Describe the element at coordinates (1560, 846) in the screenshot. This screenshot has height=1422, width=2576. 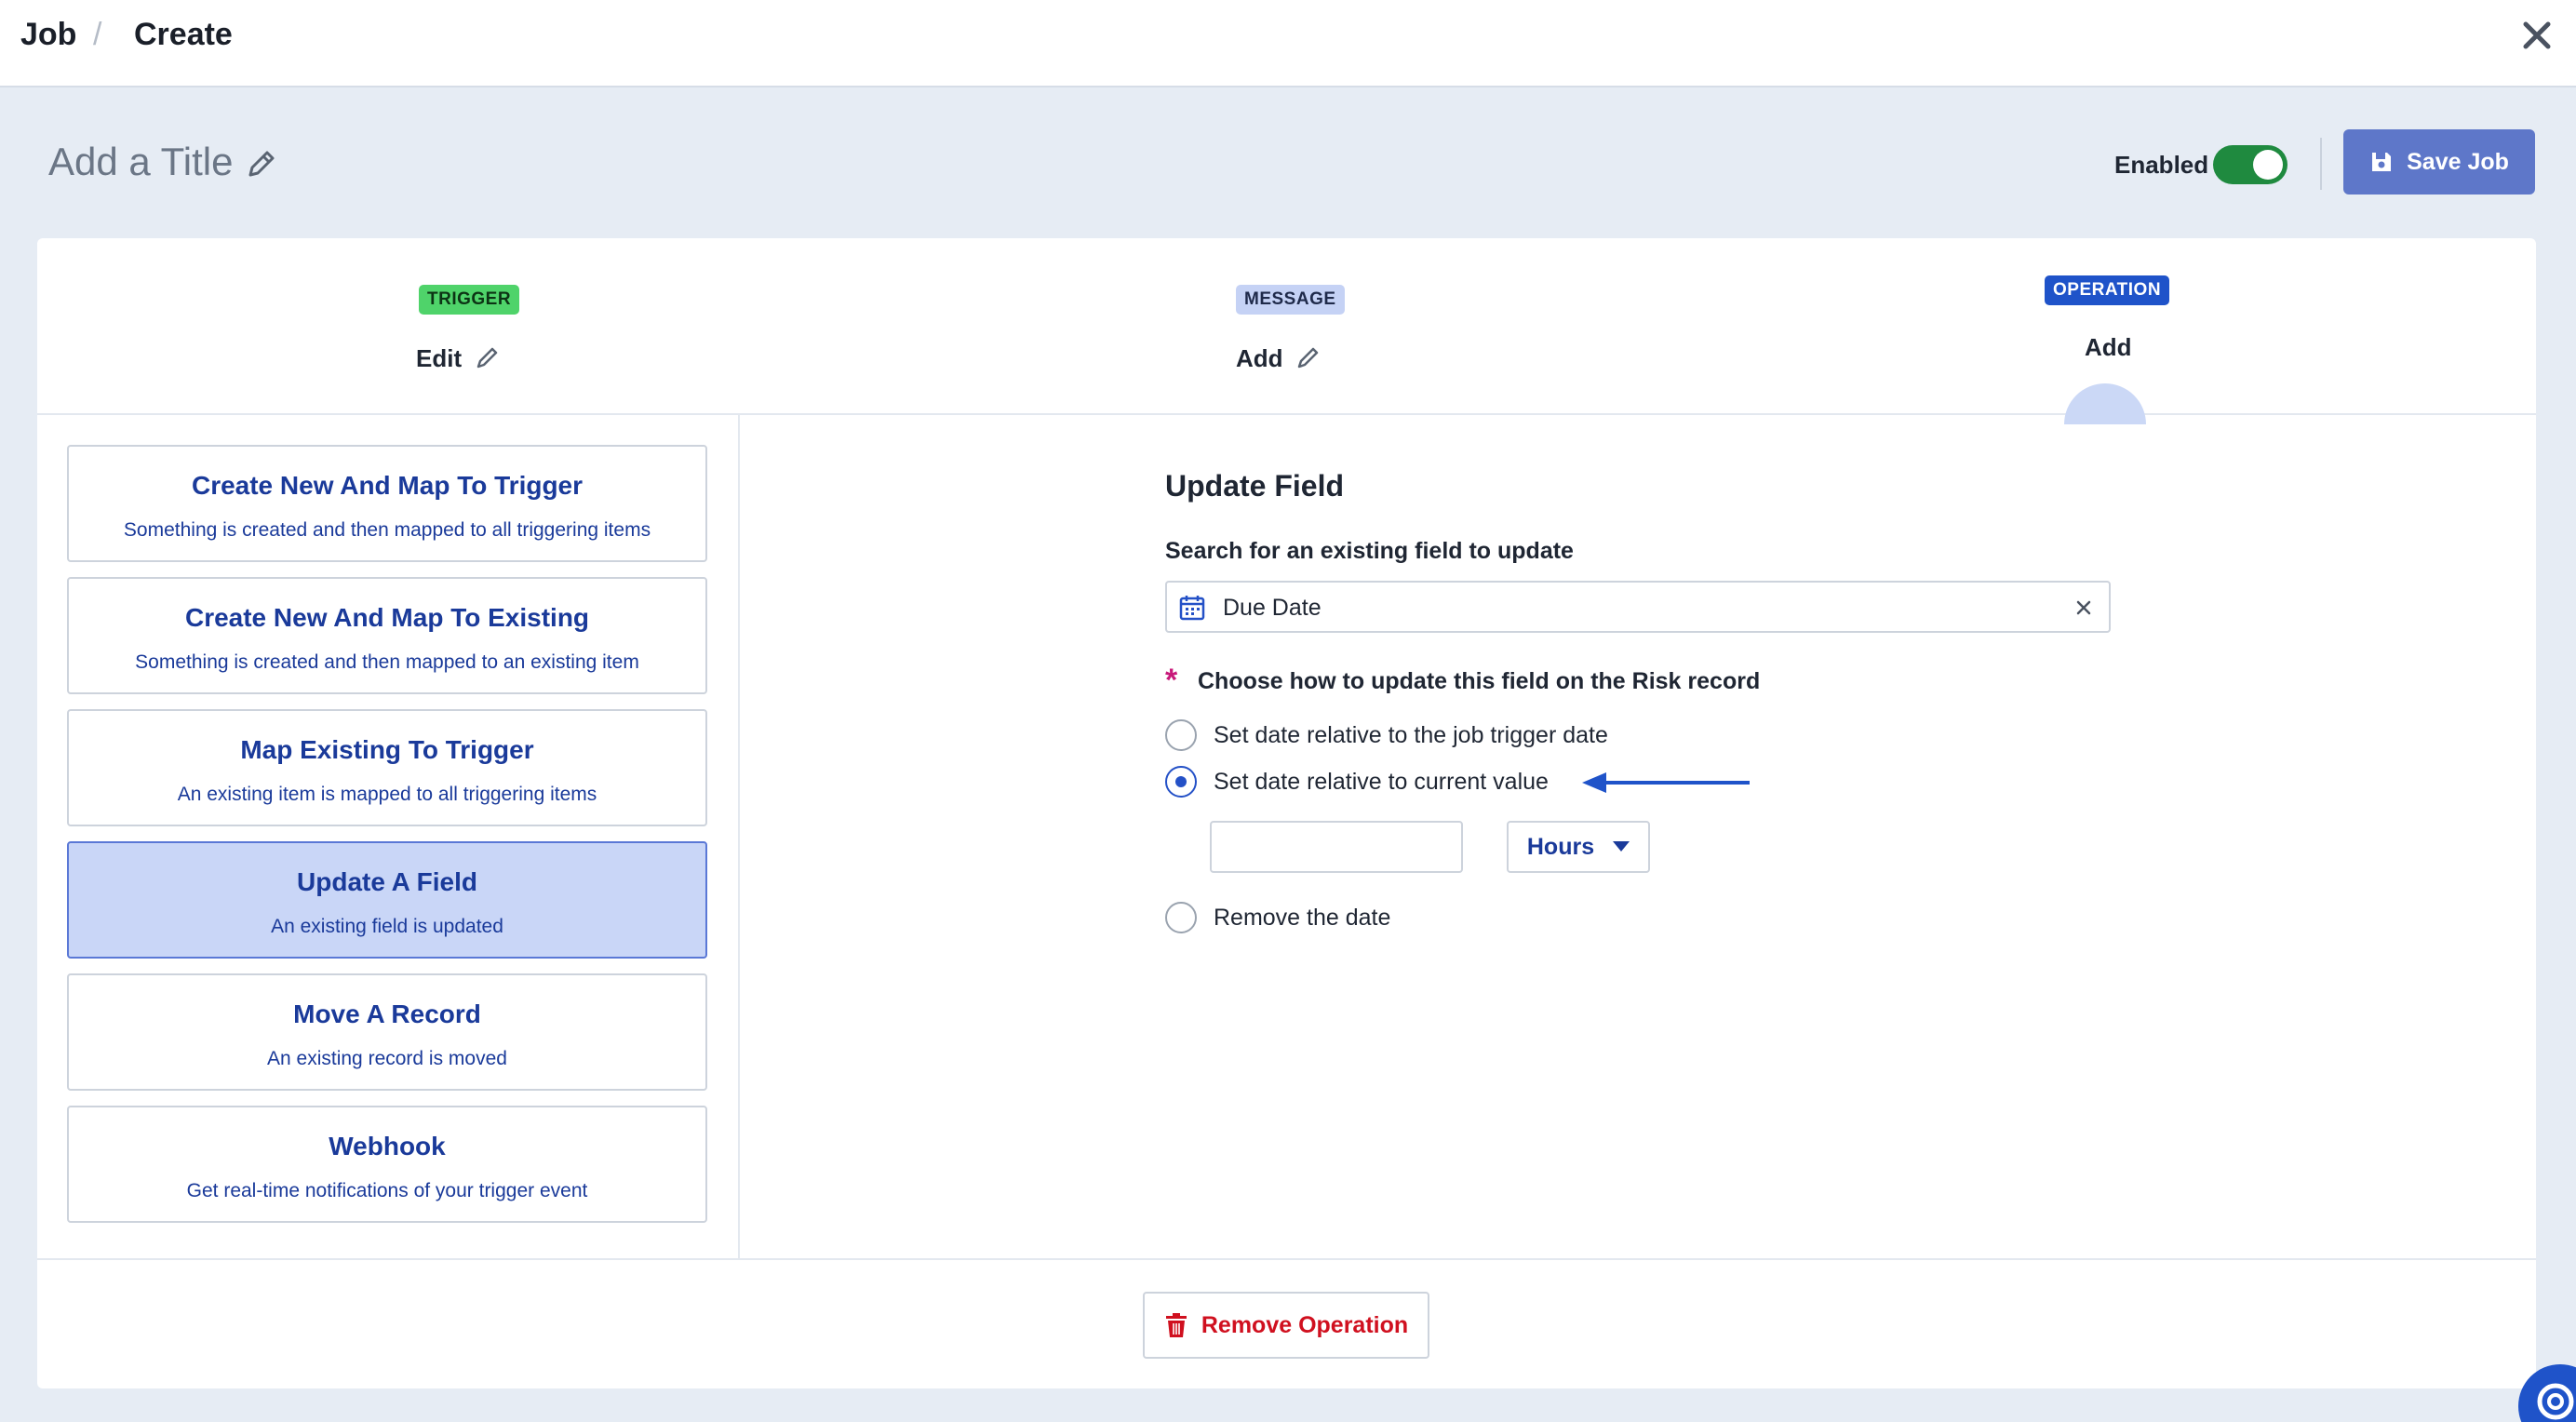
I see `unit-select-value: Hours` at that location.